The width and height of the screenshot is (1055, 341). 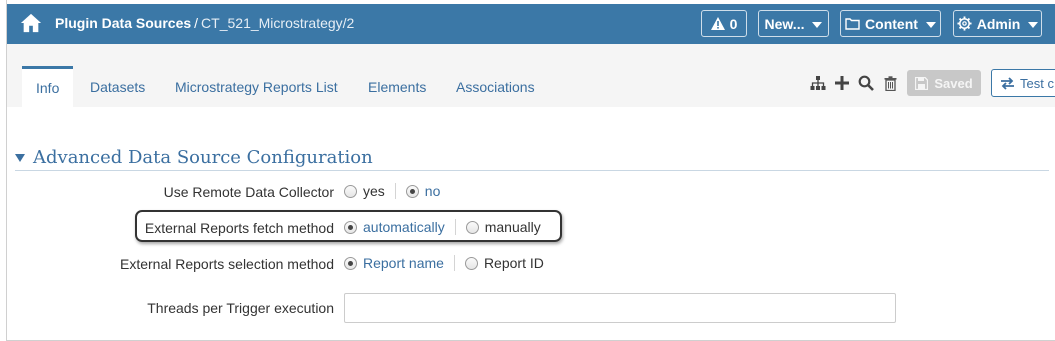 What do you see at coordinates (532, 157) in the screenshot?
I see `section-header: Advanced Data Source Configuration` at bounding box center [532, 157].